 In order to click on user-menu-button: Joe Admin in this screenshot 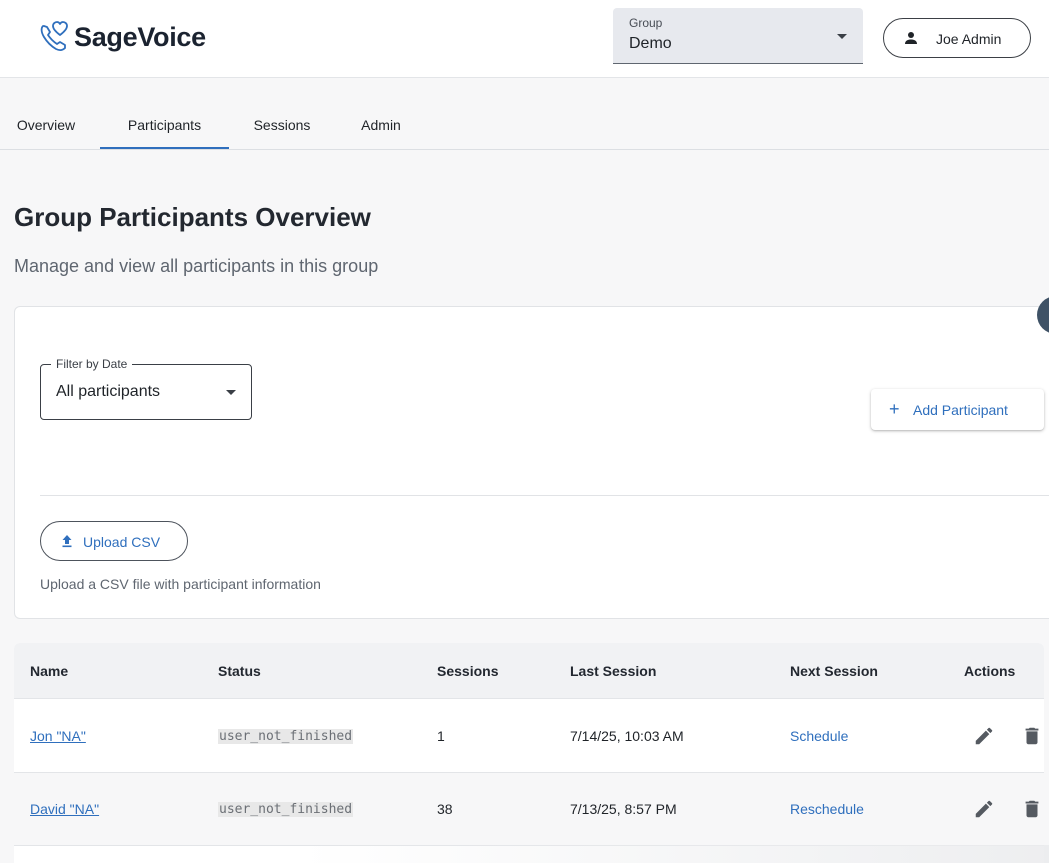, I will do `click(957, 38)`.